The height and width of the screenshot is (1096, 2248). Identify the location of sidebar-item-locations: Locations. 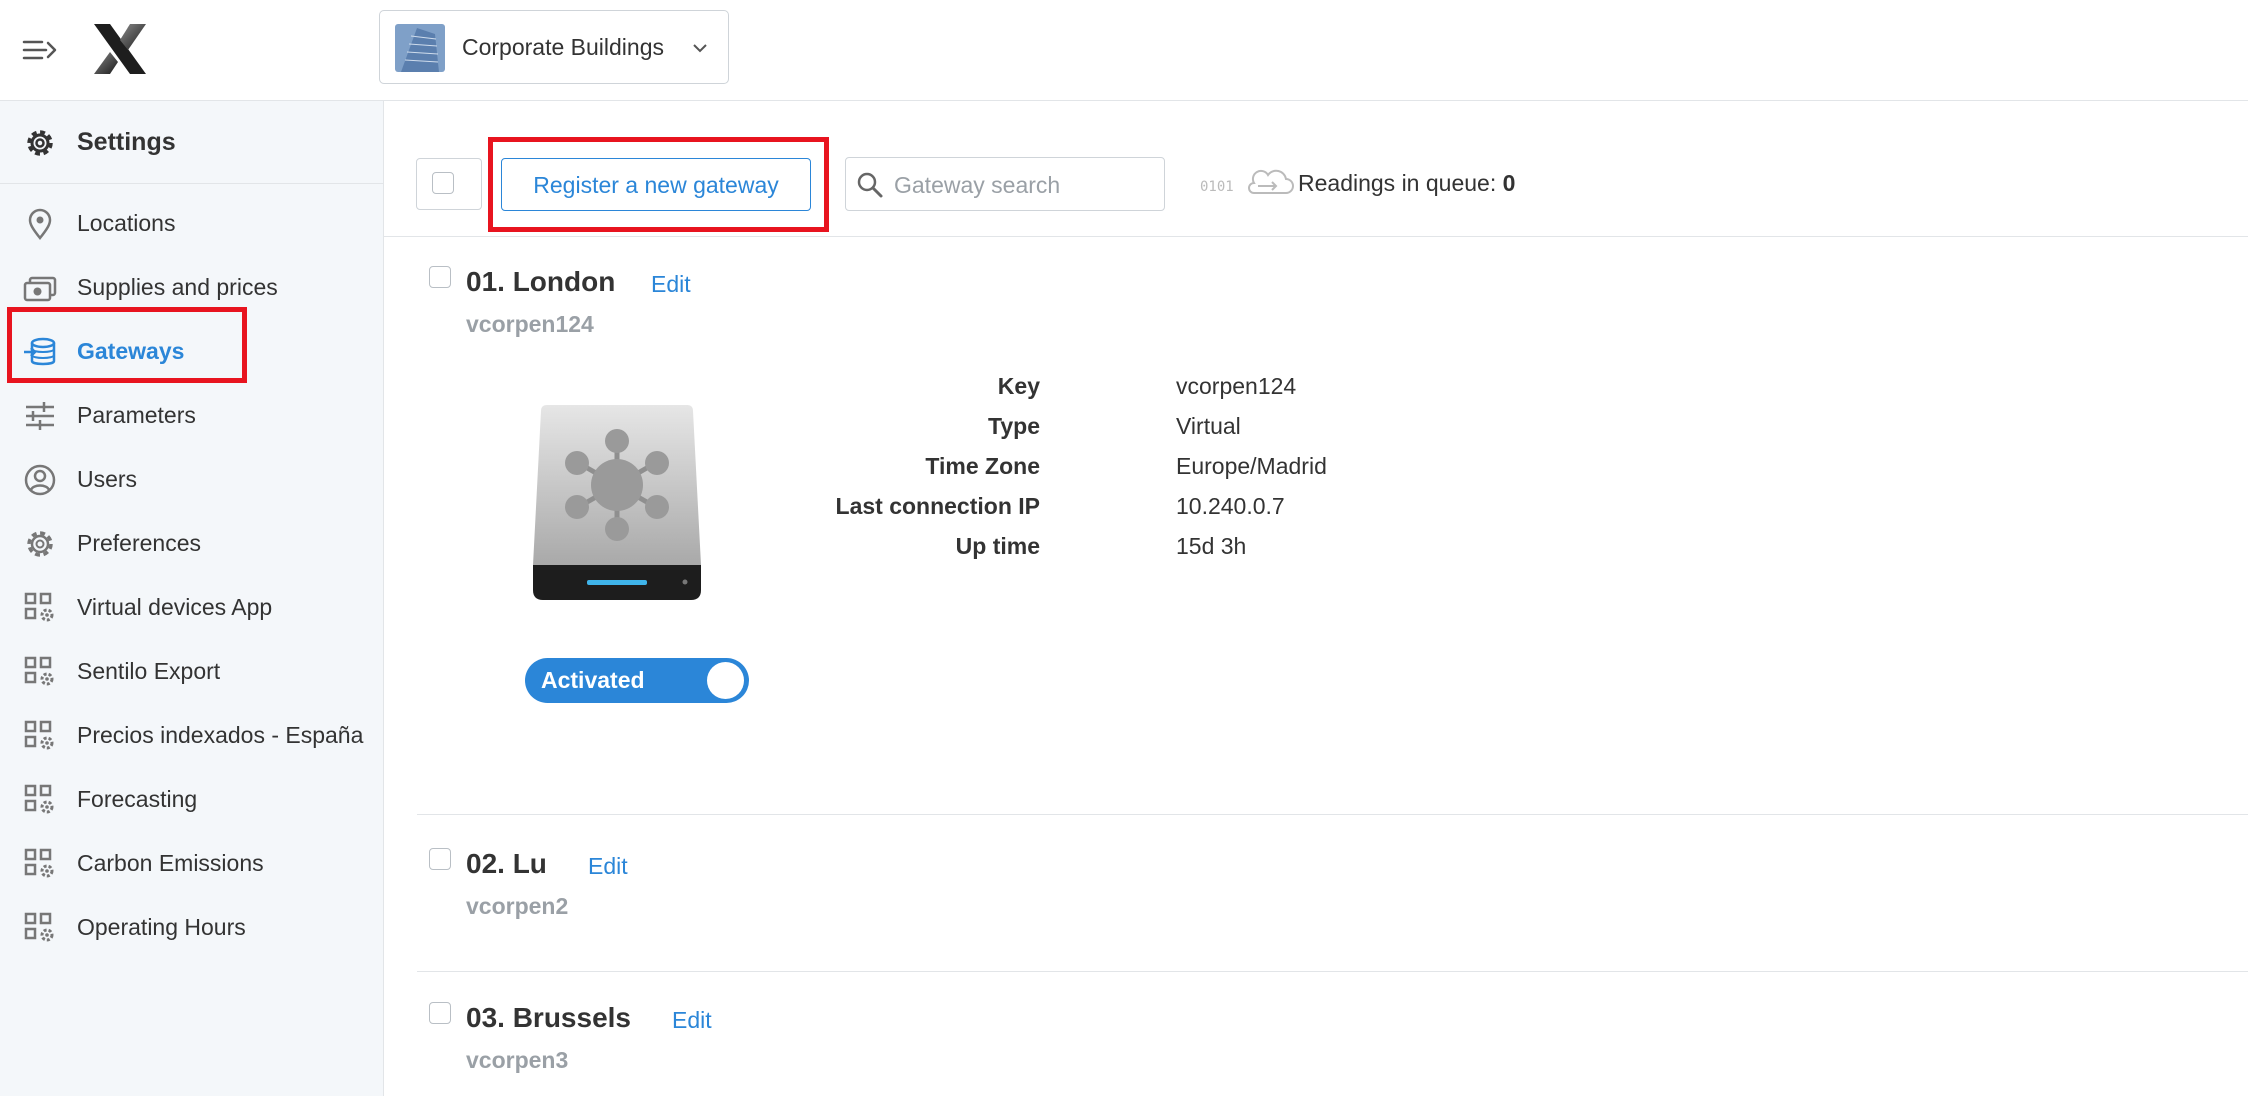
(191, 223).